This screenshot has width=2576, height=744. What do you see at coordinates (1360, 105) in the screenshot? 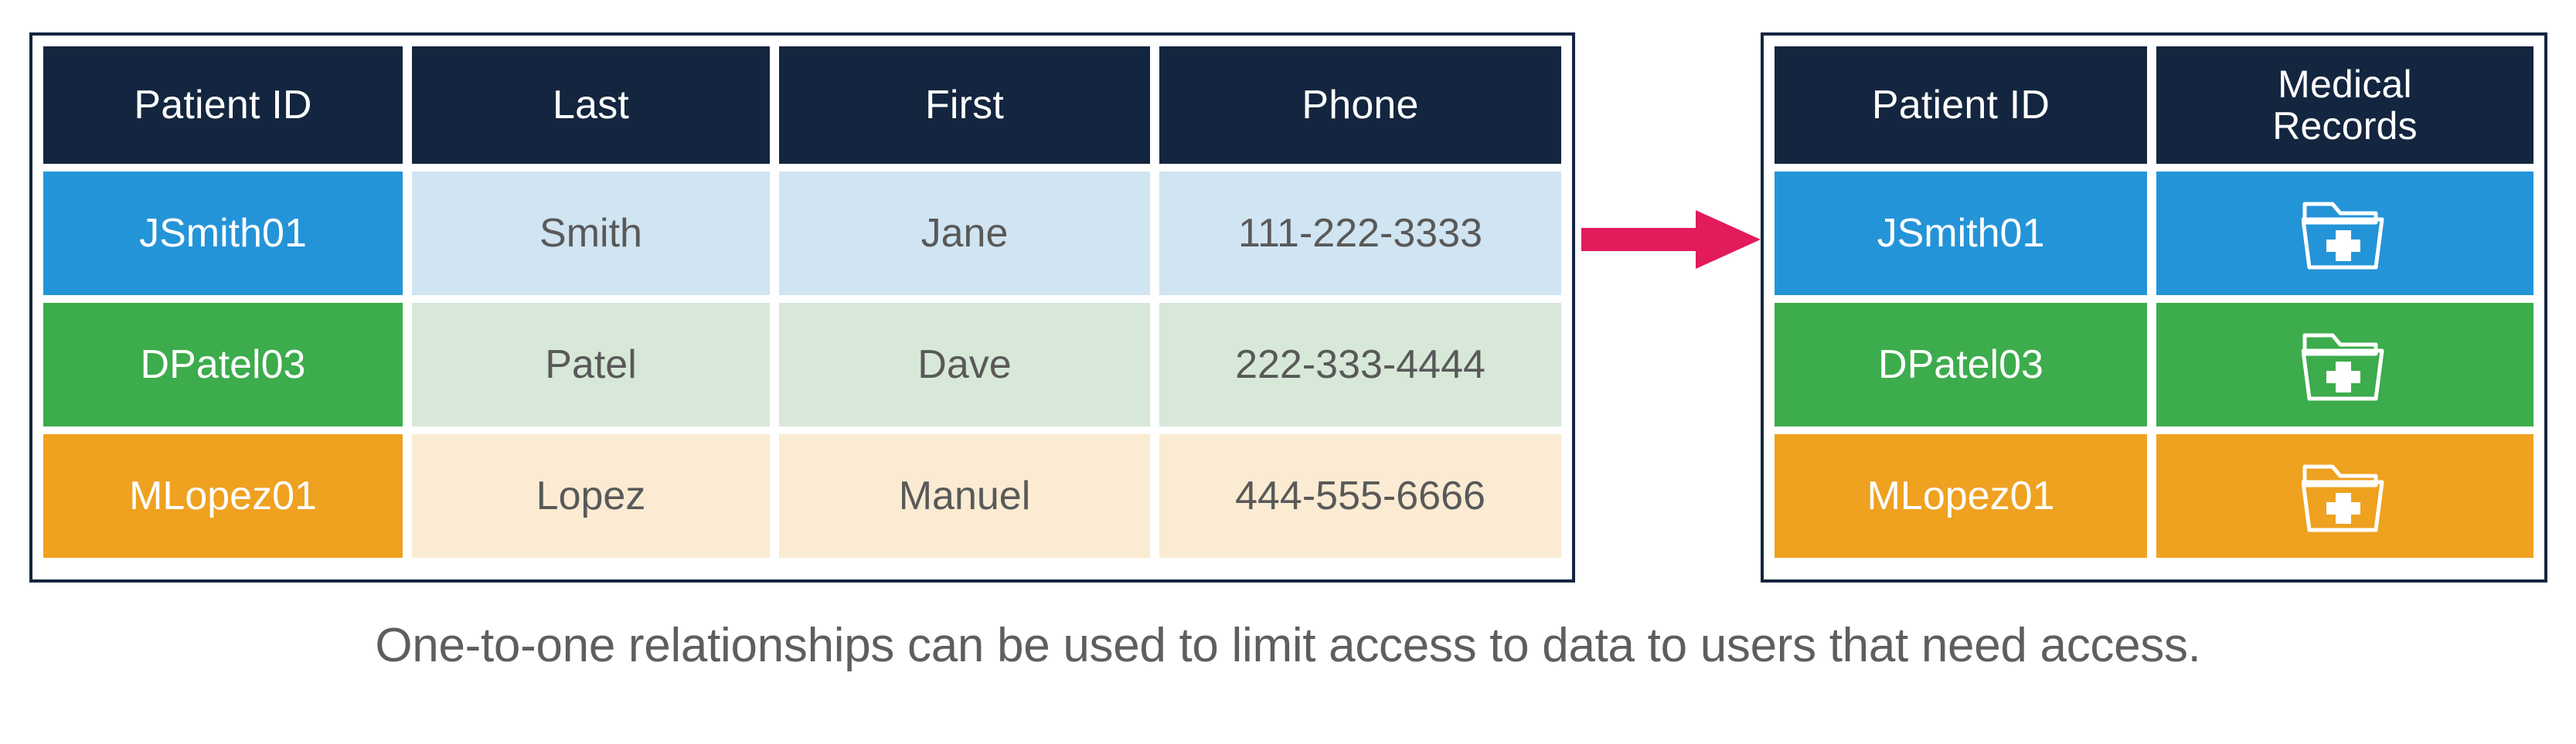
I see `header-phone: Phone` at bounding box center [1360, 105].